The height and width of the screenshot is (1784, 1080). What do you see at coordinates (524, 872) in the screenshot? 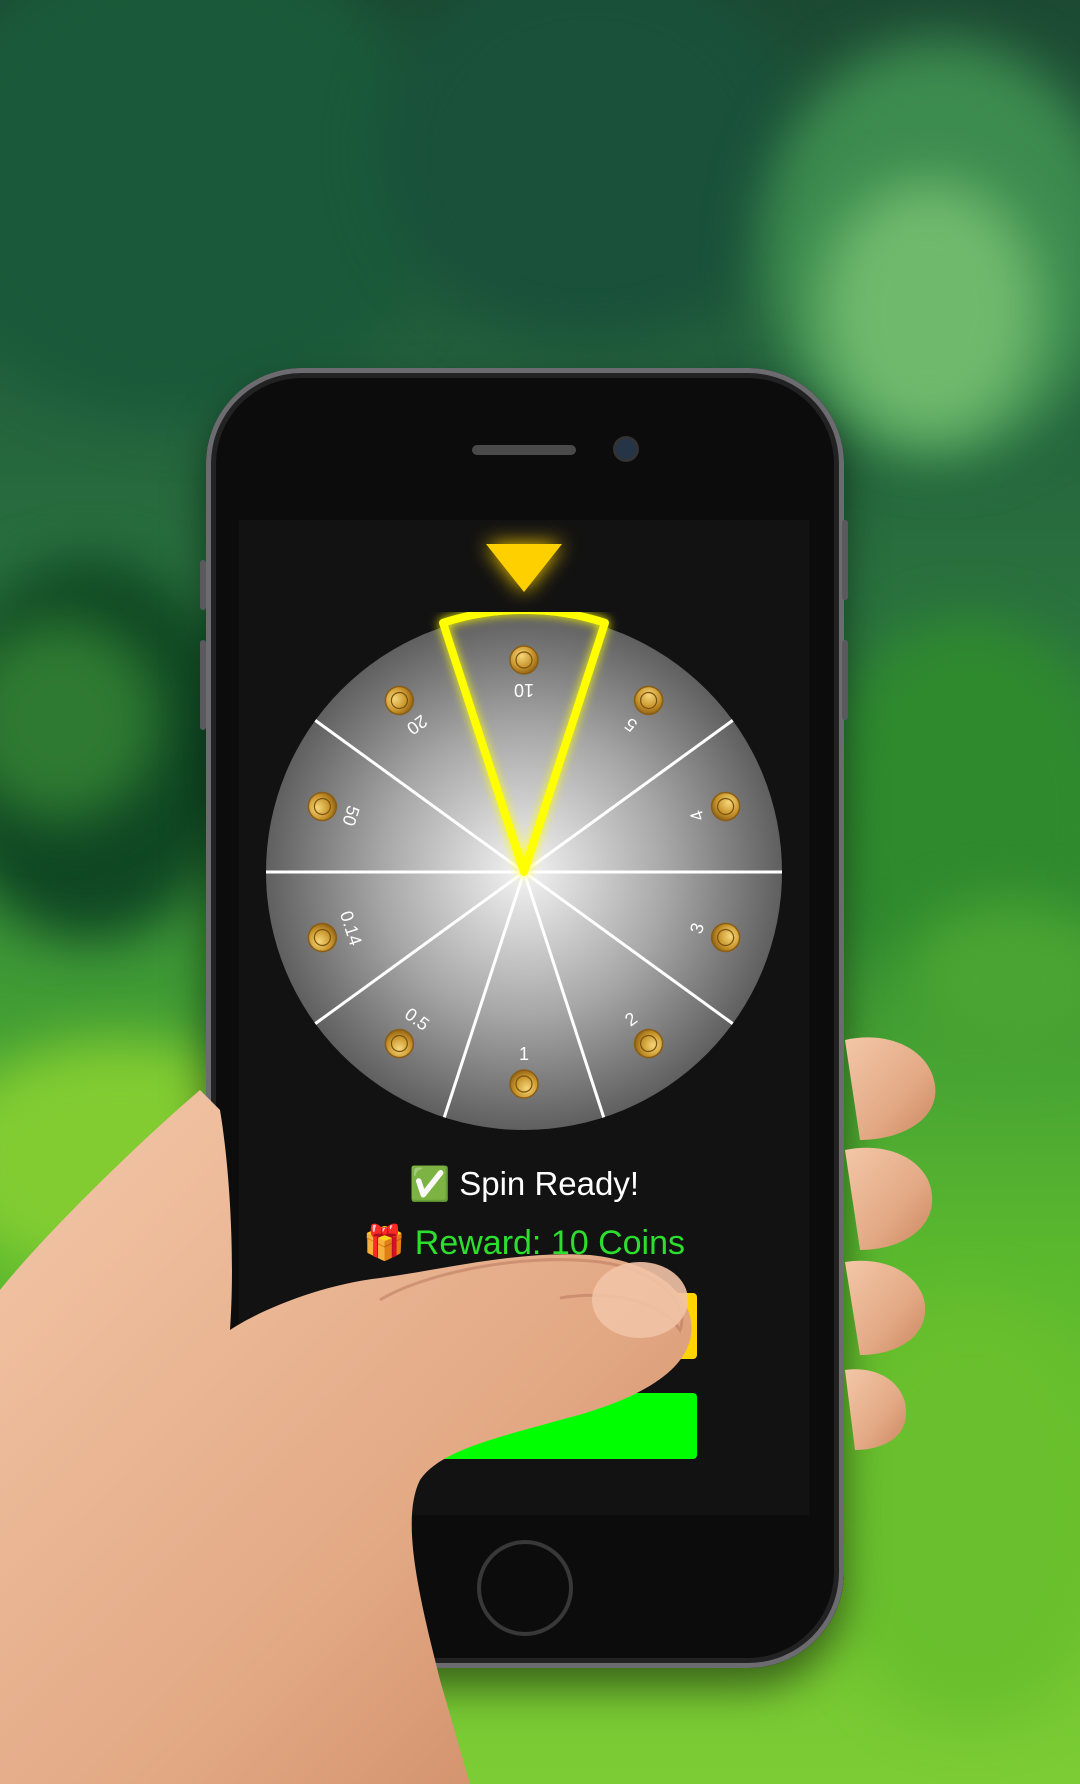
I see `prize-wheel: 10543210.50.145020` at bounding box center [524, 872].